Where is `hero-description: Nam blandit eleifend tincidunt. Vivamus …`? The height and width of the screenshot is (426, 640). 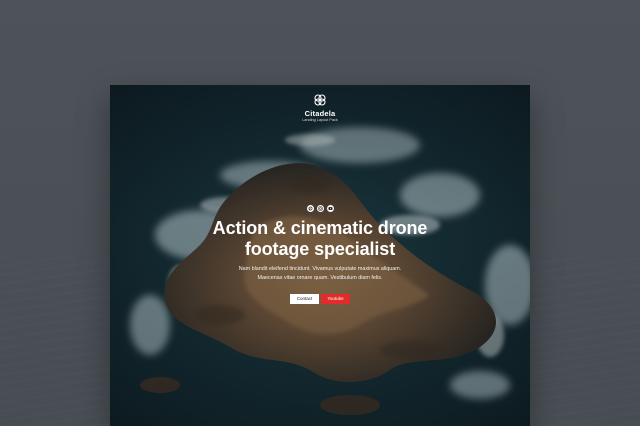 hero-description: Nam blandit eleifend tincidunt. Vivamus … is located at coordinates (320, 274).